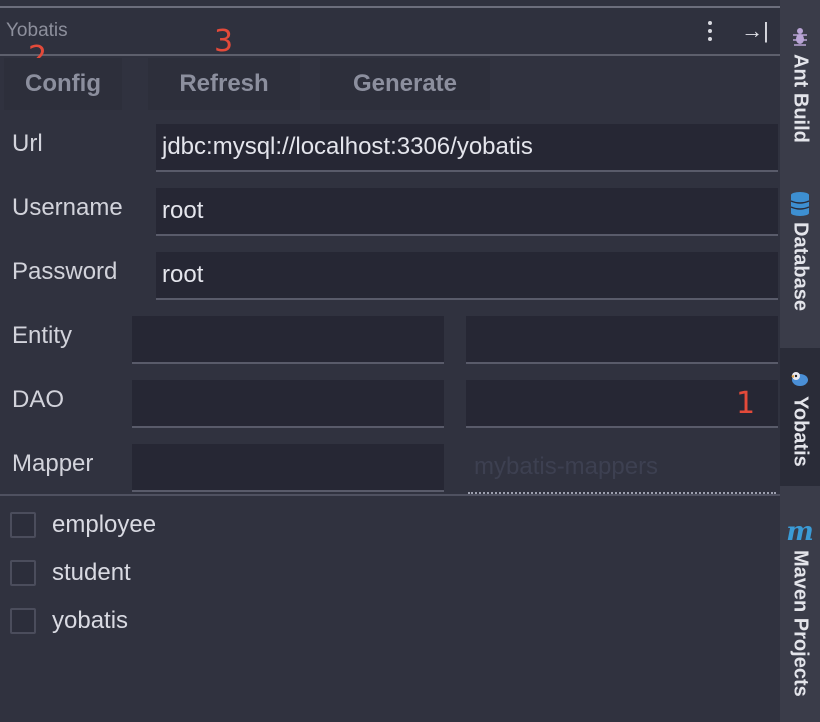 Image resolution: width=820 pixels, height=722 pixels. I want to click on sidebar-item-label: Ant Build, so click(800, 98).